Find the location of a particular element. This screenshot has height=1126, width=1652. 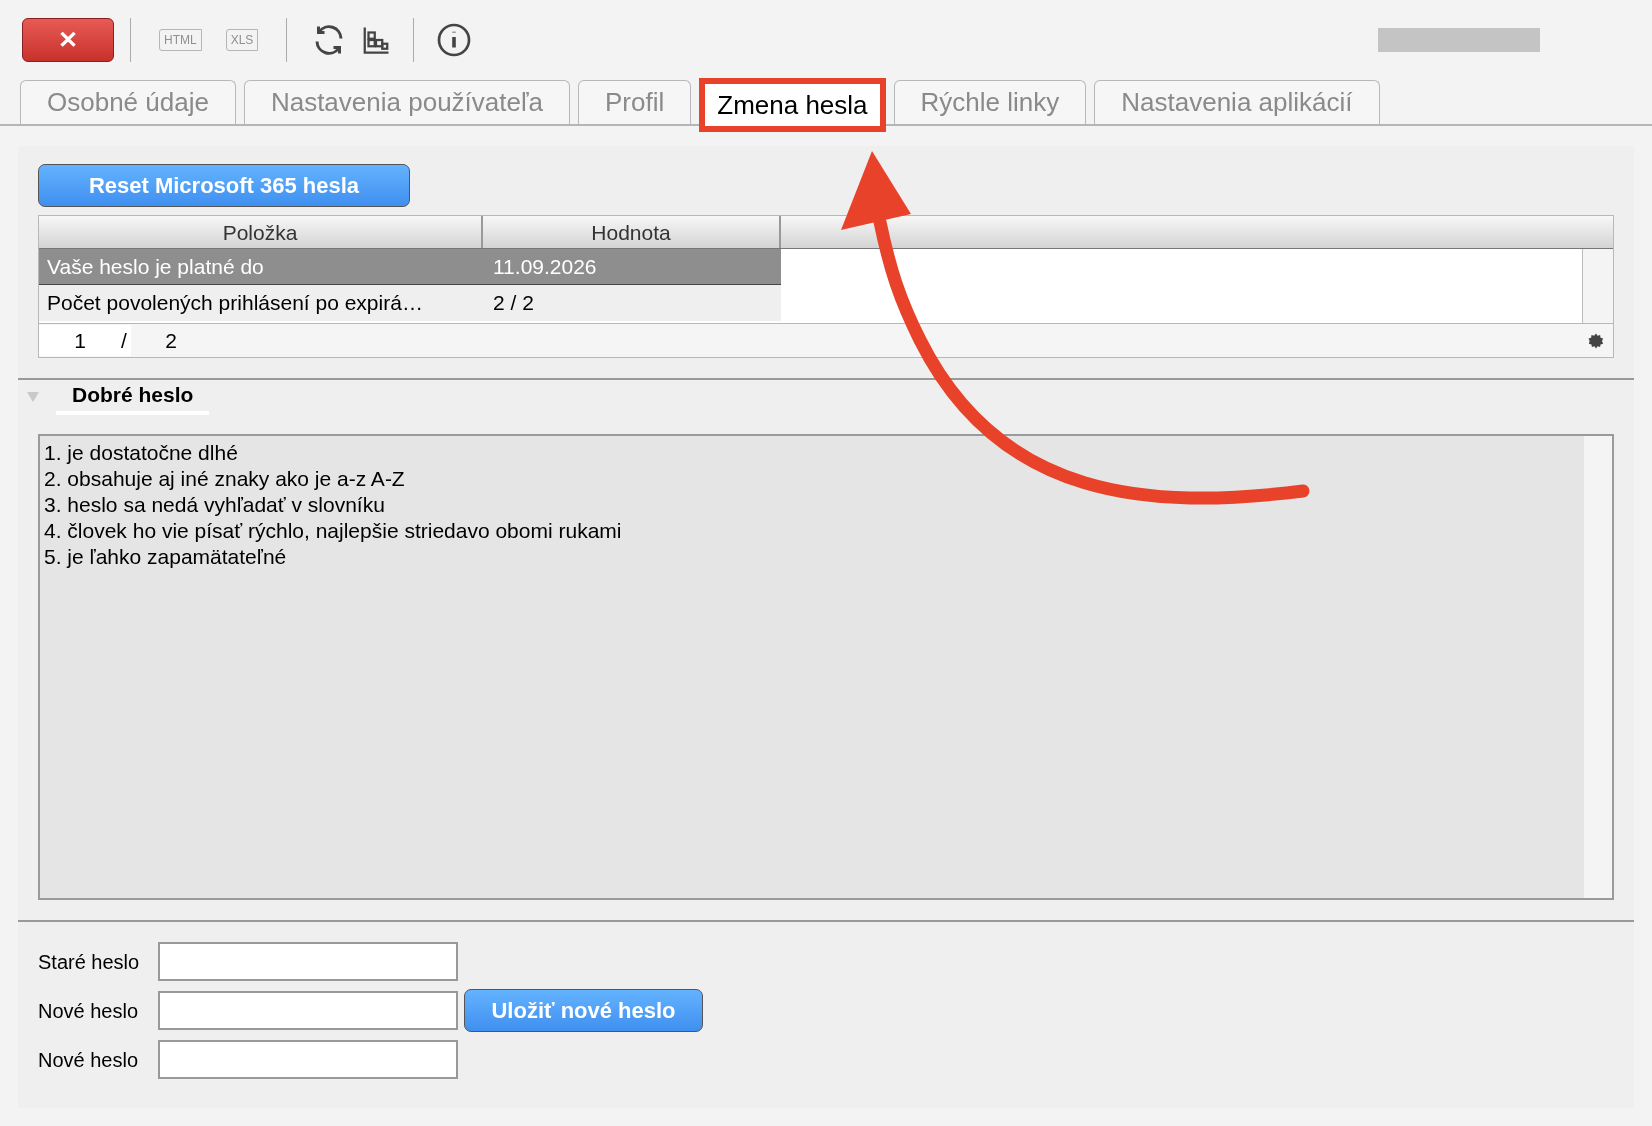

tab: Nastavenia používateľa is located at coordinates (406, 102).